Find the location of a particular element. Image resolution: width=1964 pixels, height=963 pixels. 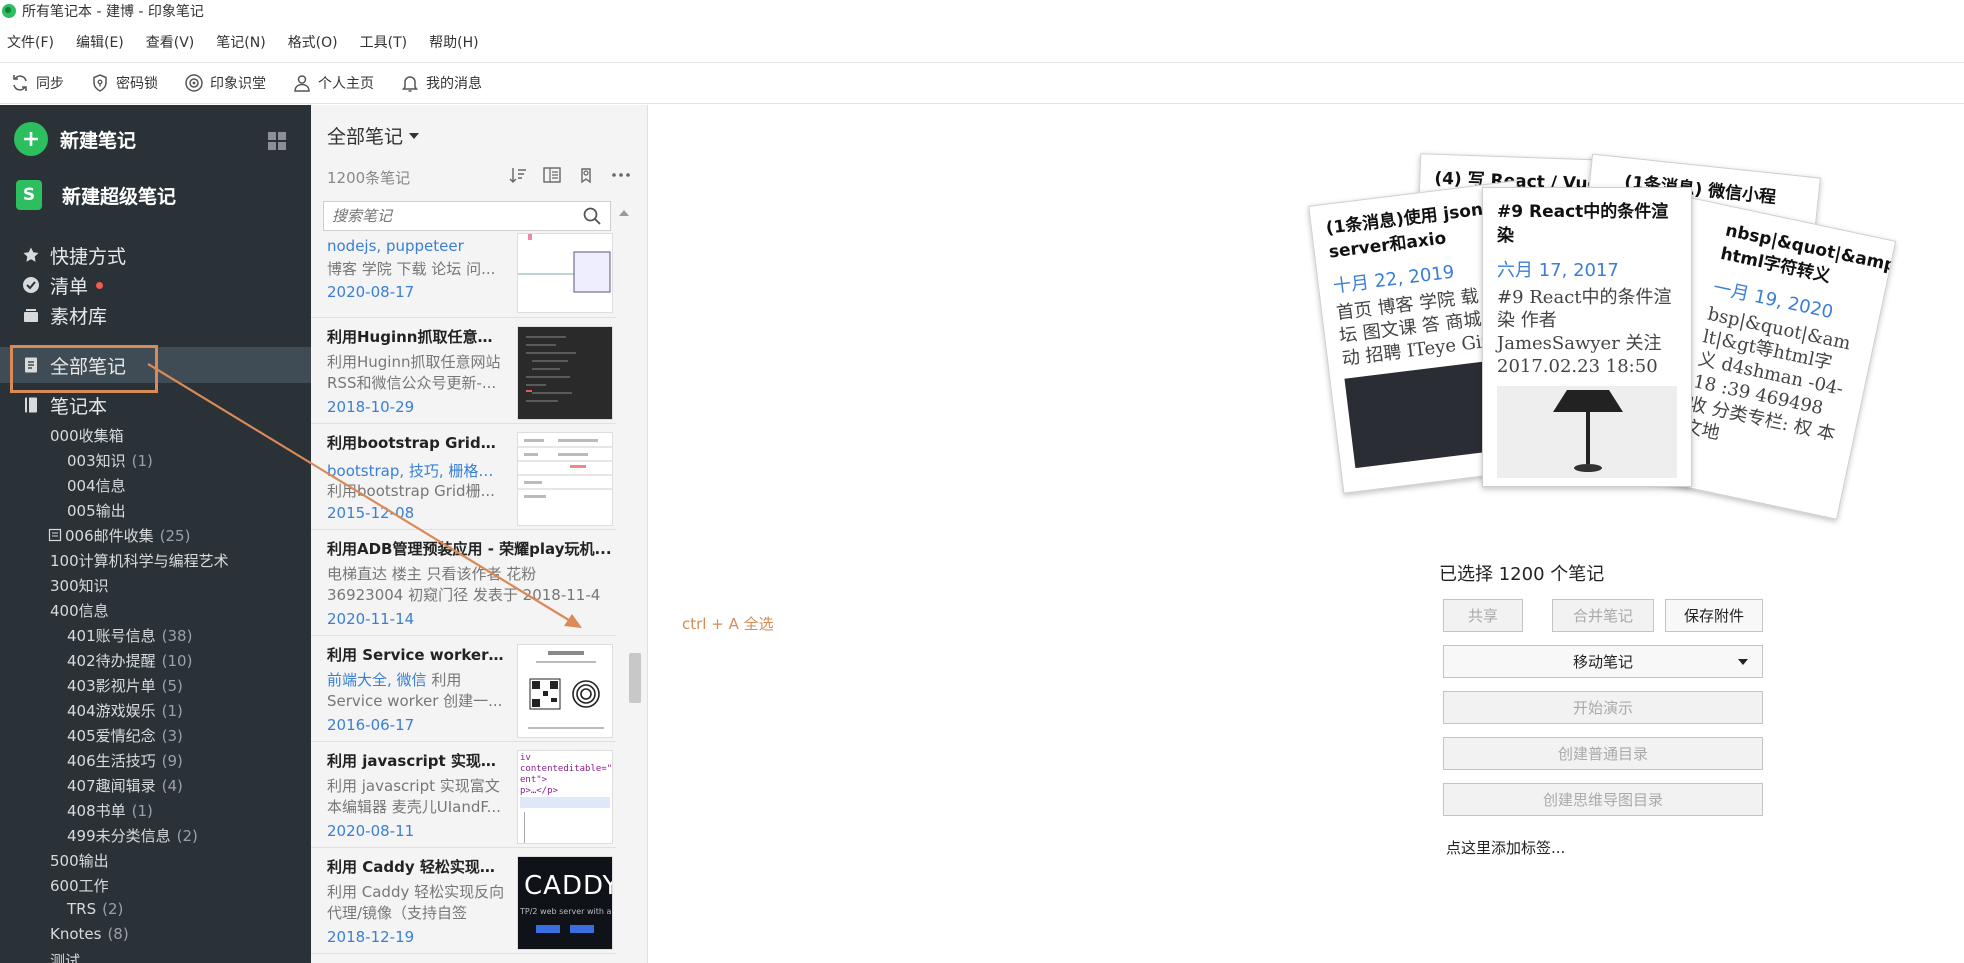

note-thumbnail: iv contenteditable="t ent"> p>…</p> is located at coordinates (565, 797).